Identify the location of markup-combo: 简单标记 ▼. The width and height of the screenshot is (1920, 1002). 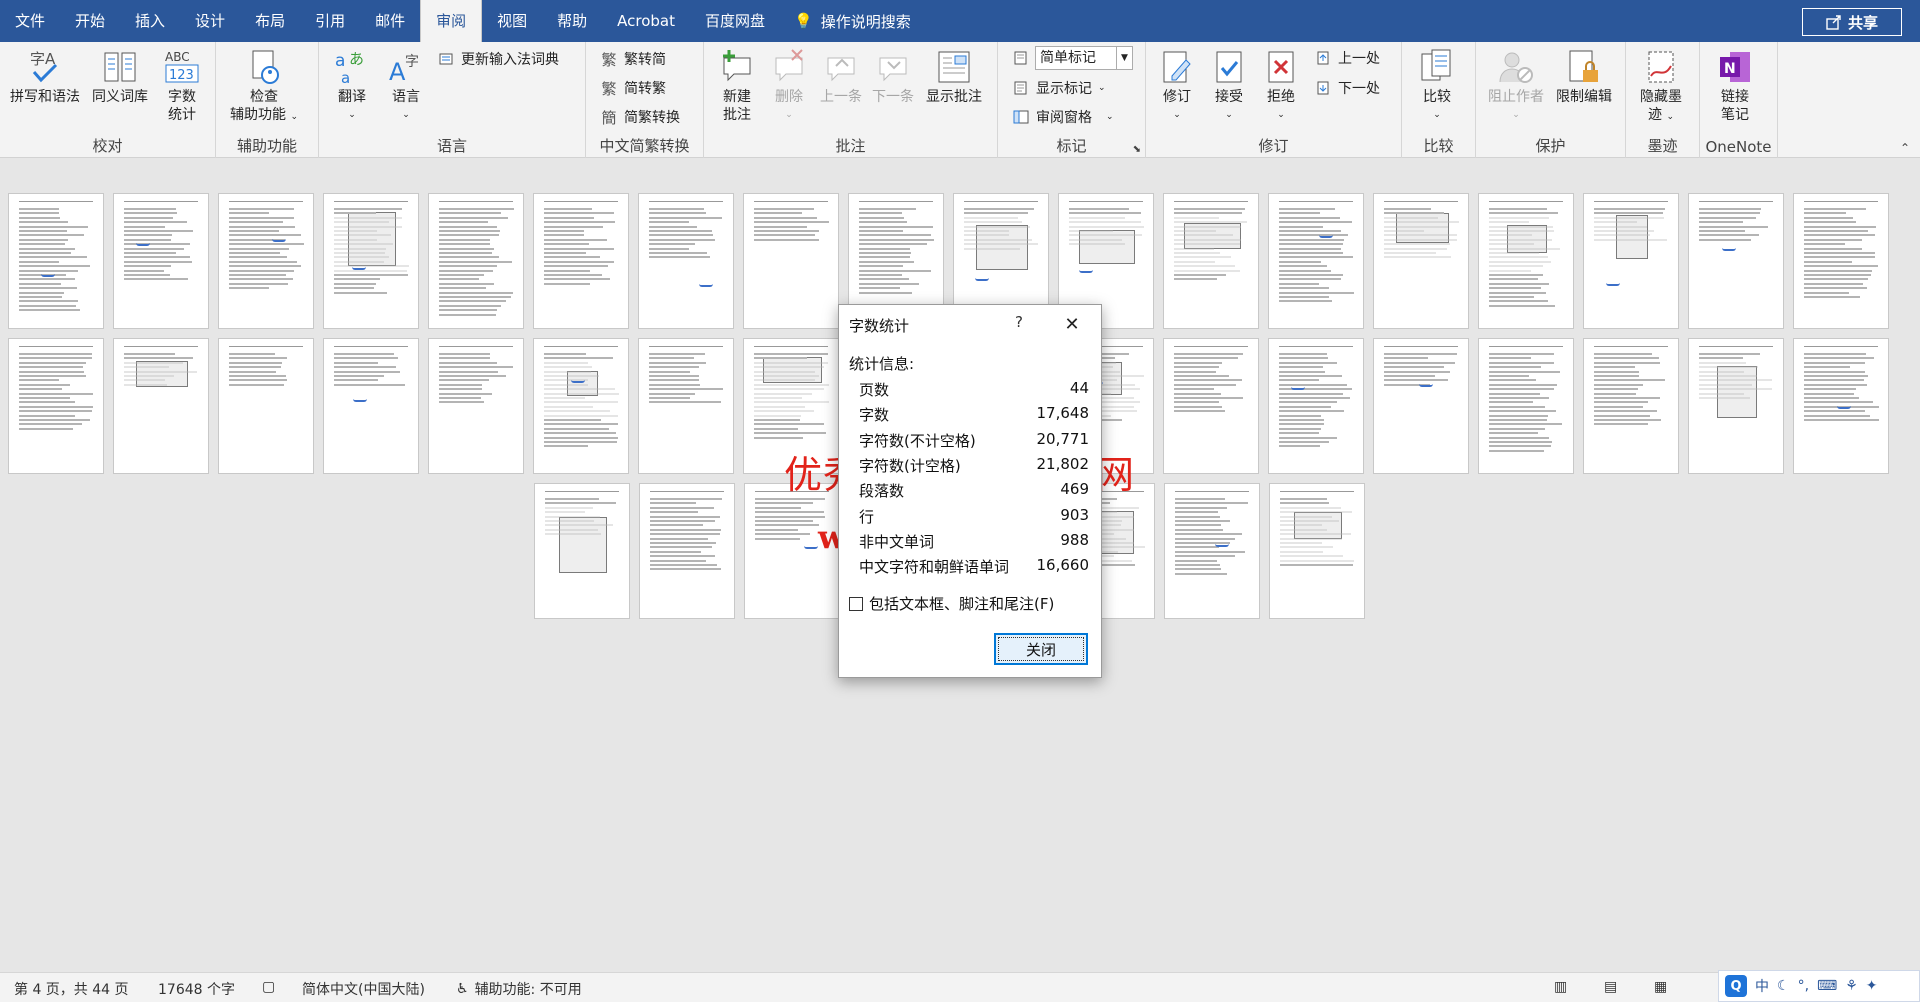
(1084, 58).